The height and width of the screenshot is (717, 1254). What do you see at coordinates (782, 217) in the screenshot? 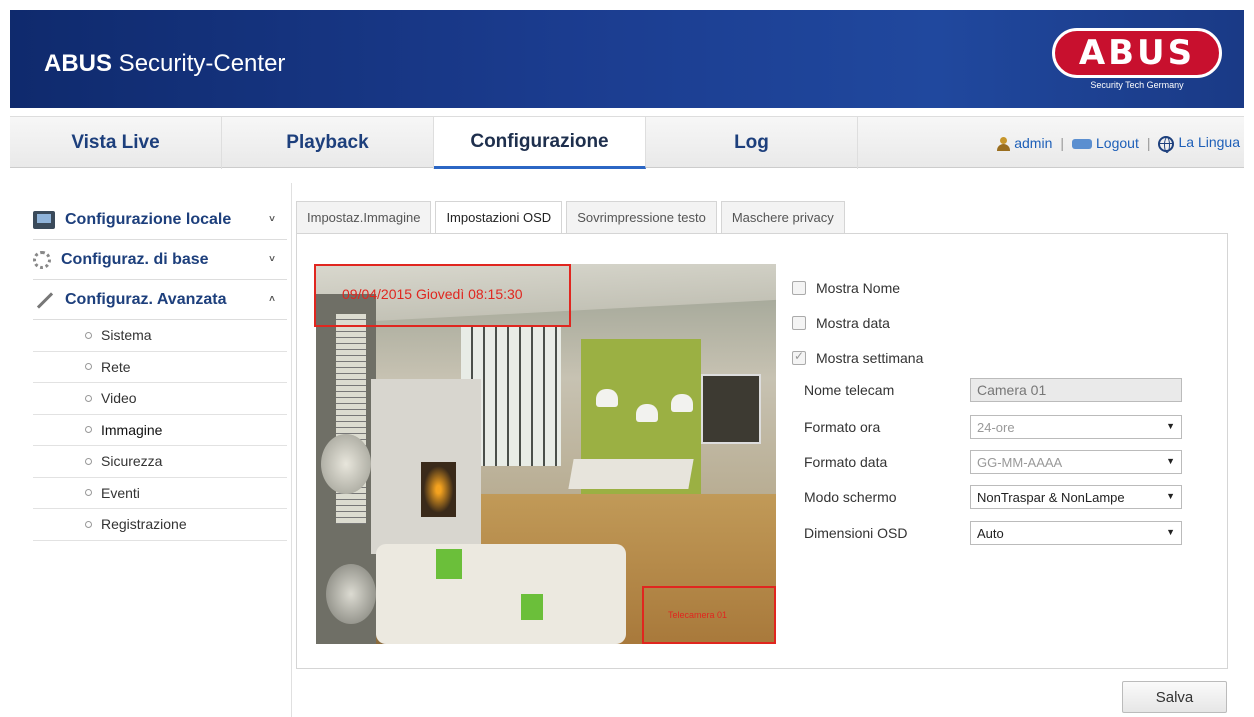
I see `tab-maschere-privacy: Maschere privacy` at bounding box center [782, 217].